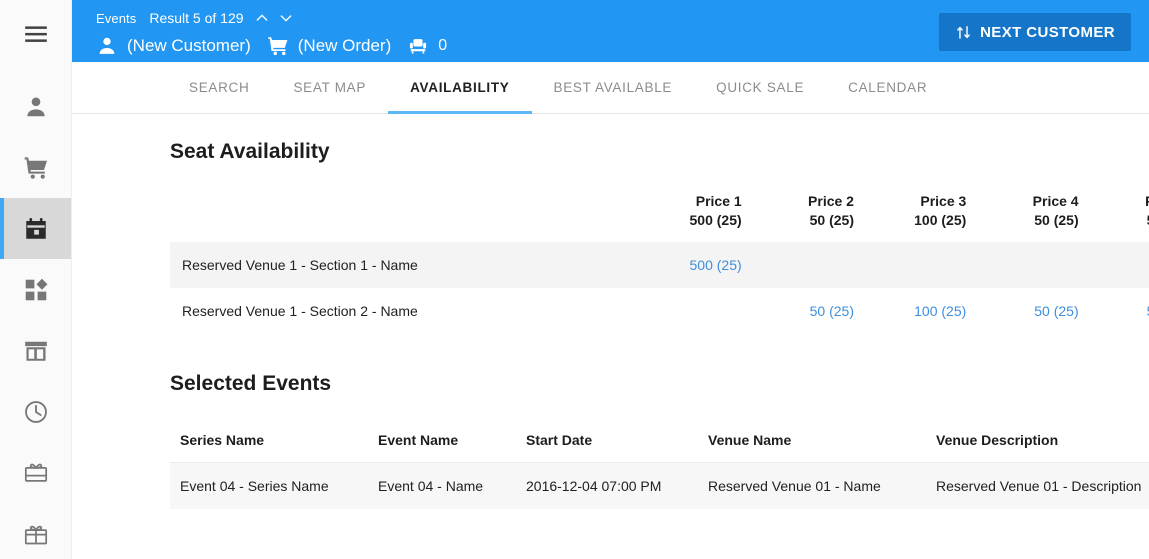 The image size is (1149, 559). I want to click on price-header-name: Price 5, so click(1120, 201).